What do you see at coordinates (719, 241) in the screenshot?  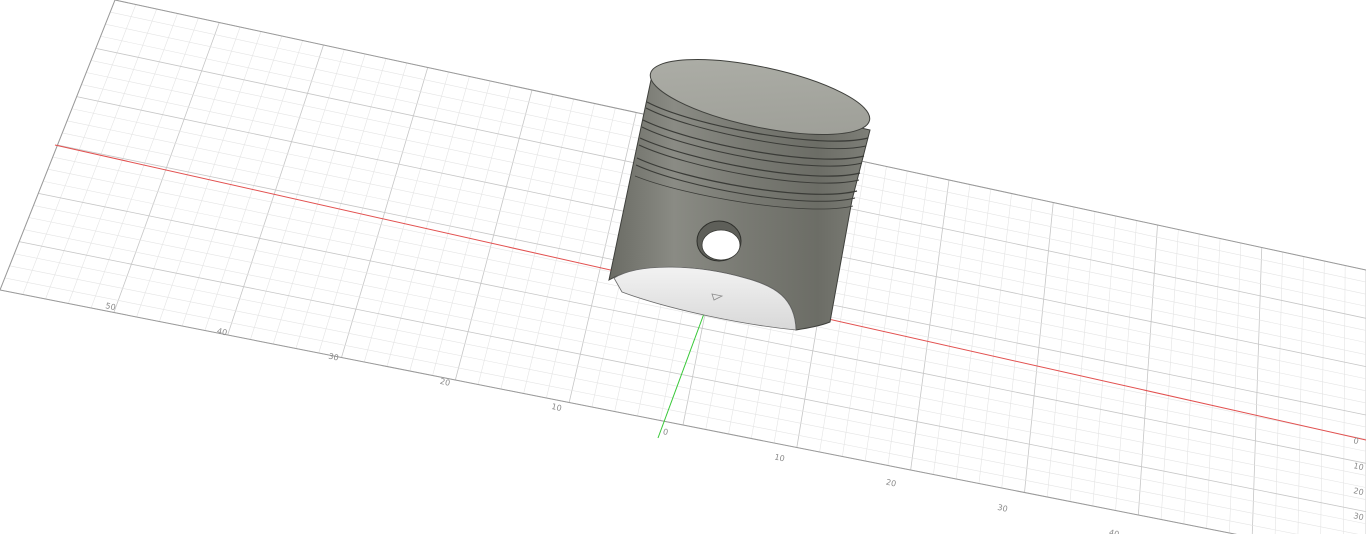 I see `wrist-pin-hole` at bounding box center [719, 241].